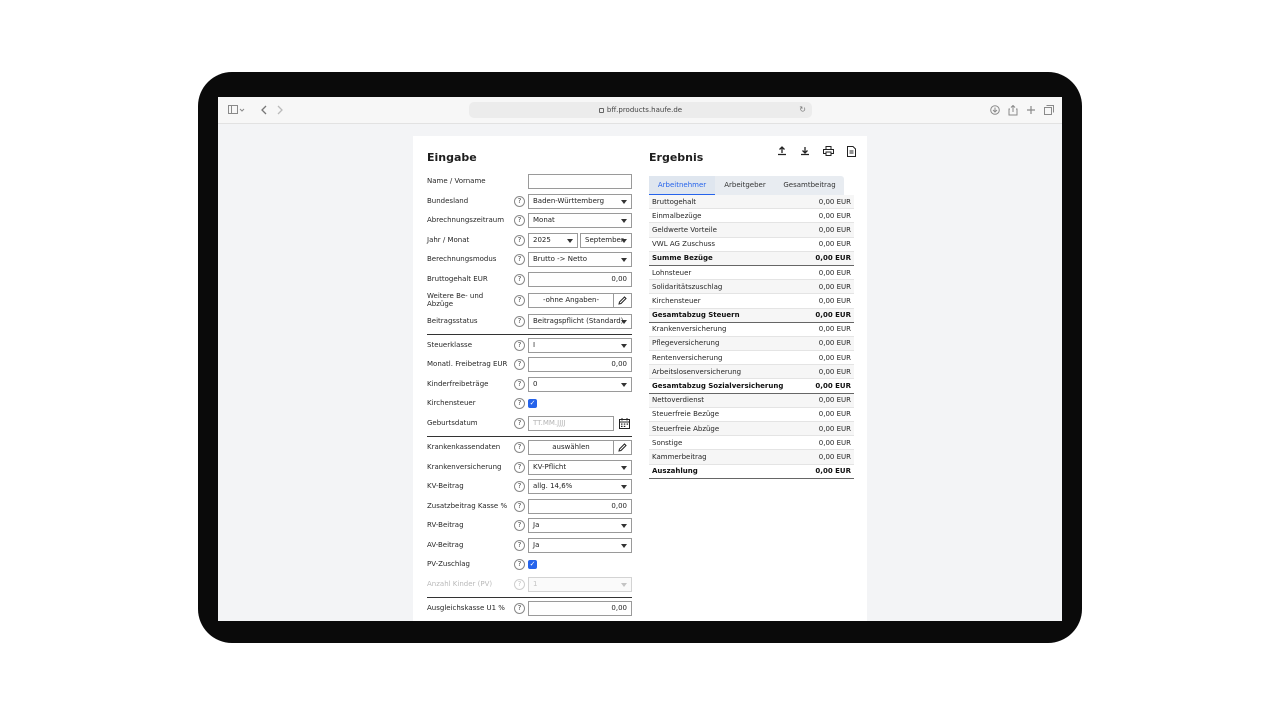 This screenshot has width=1280, height=720. I want to click on print-icon, so click(828, 151).